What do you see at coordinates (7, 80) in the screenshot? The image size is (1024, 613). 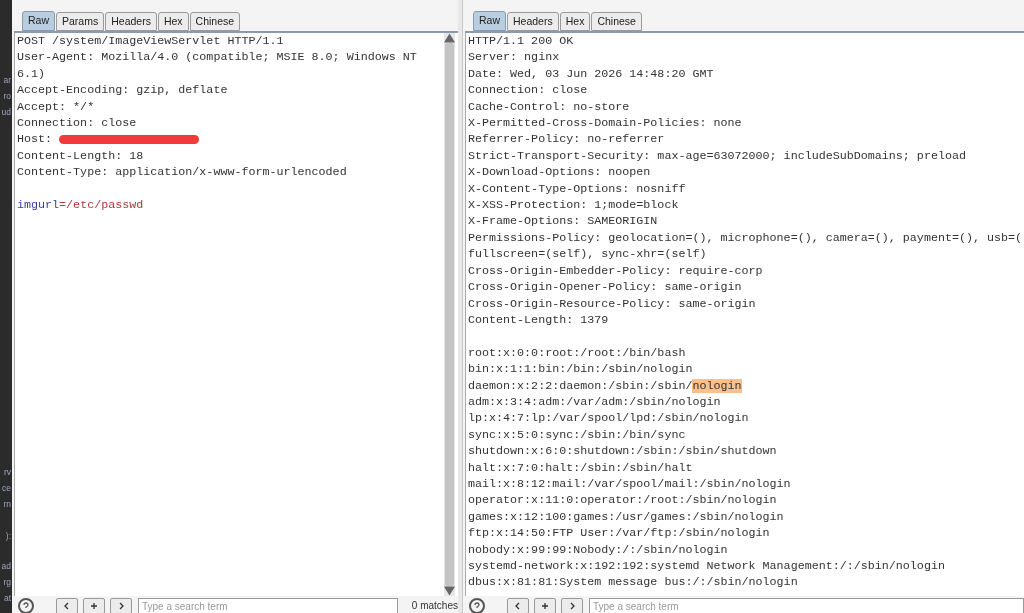 I see `code-fragment: ar` at bounding box center [7, 80].